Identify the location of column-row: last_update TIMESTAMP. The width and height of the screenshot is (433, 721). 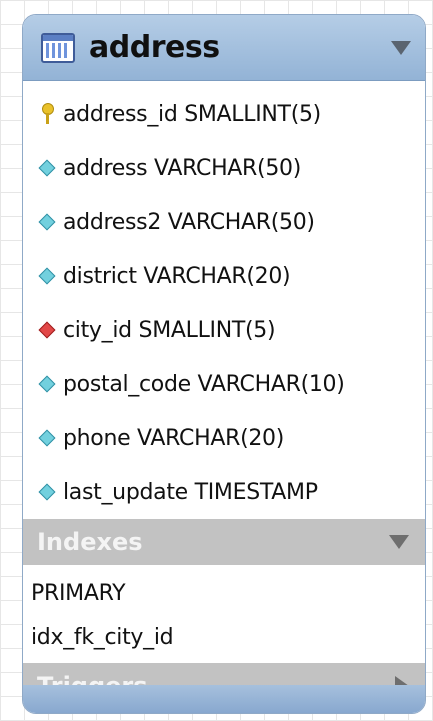
(224, 492).